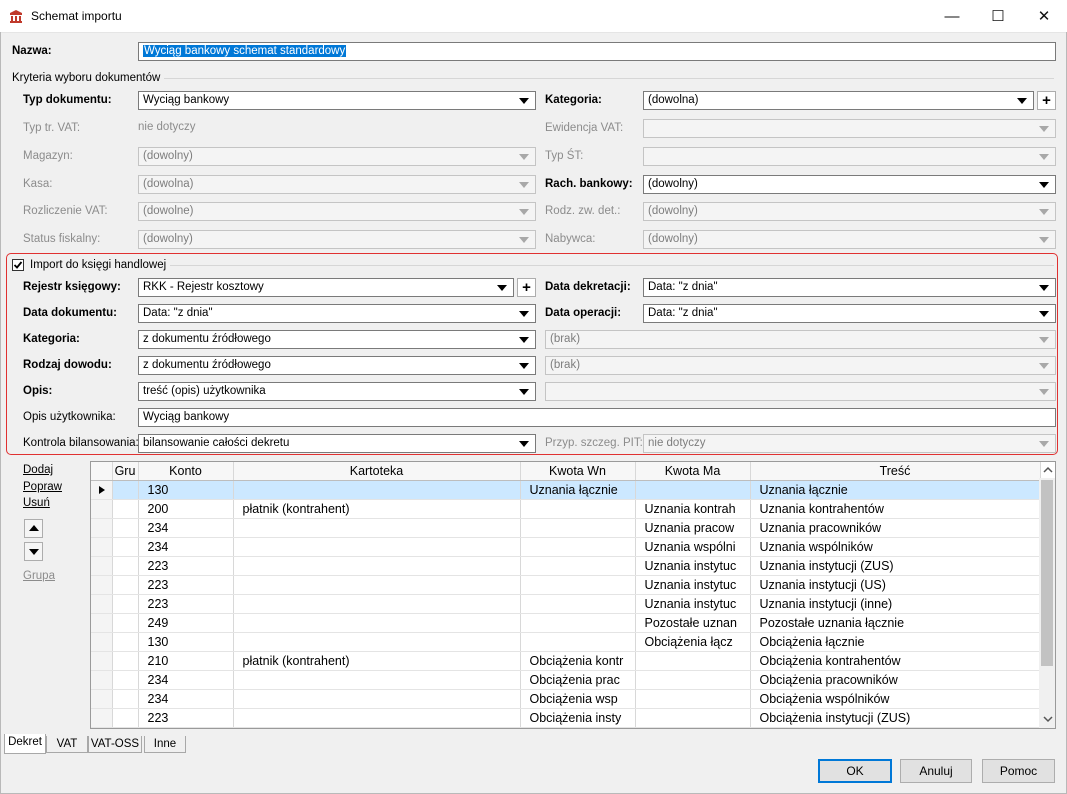 The image size is (1067, 794). Describe the element at coordinates (337, 156) in the screenshot. I see `criteria-left-magazyn-combo: (dowolny)` at that location.